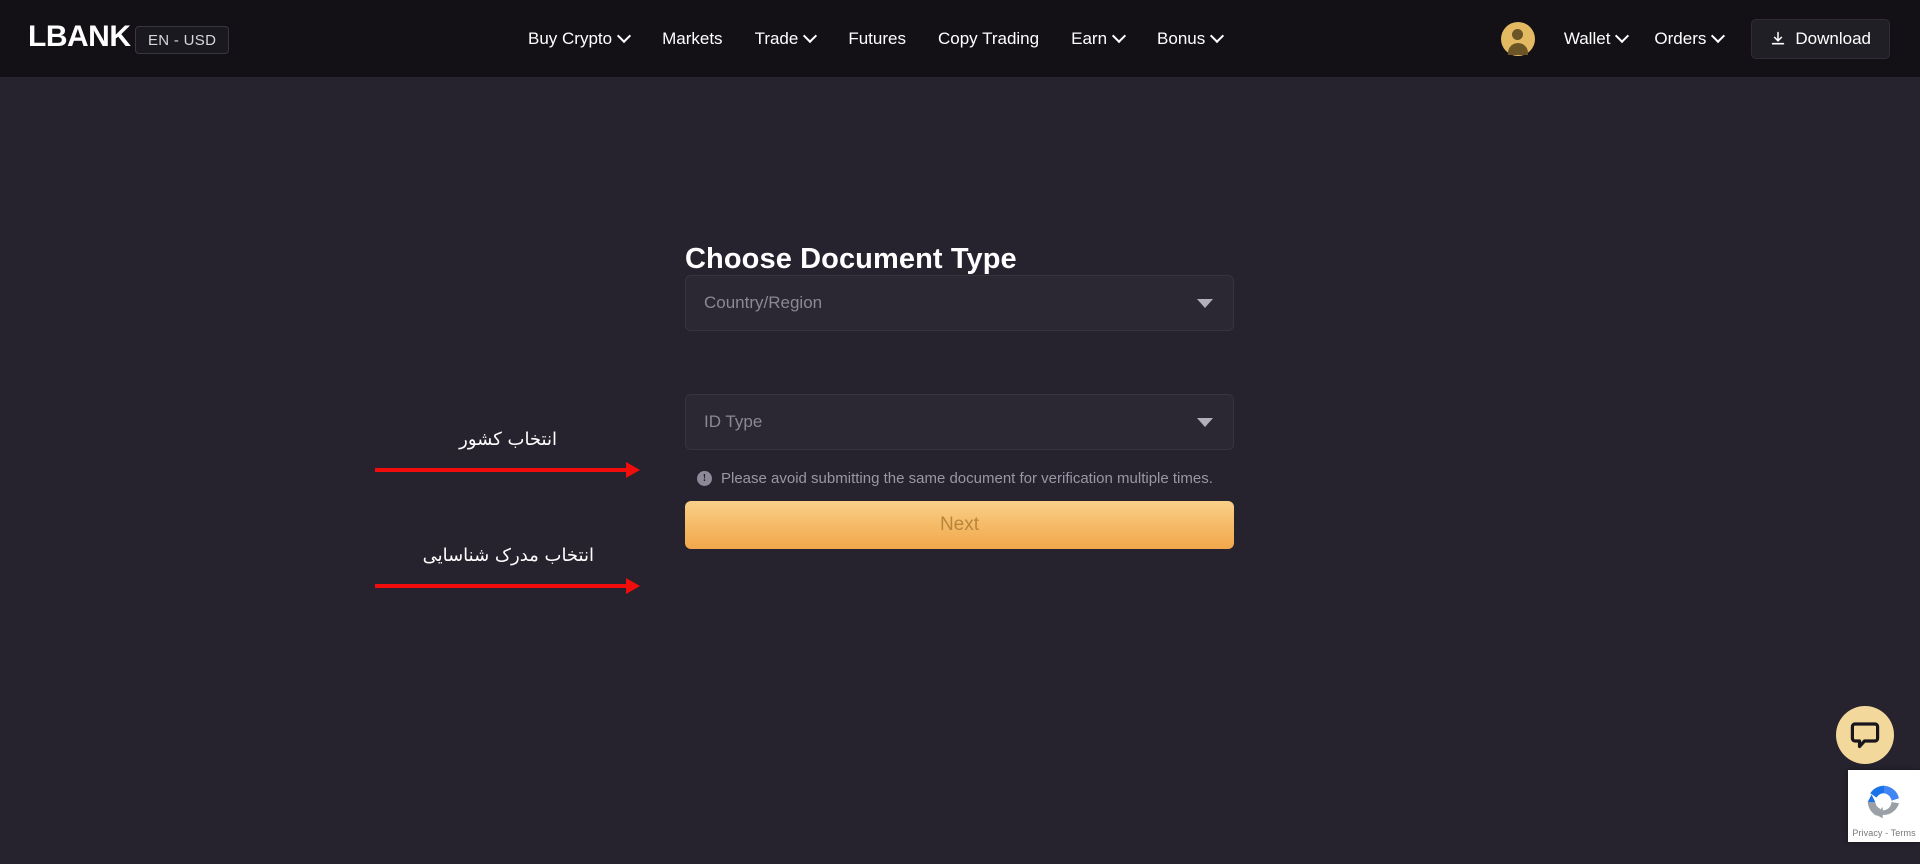  I want to click on annotation-select-country: انتخاب کشور, so click(507, 453).